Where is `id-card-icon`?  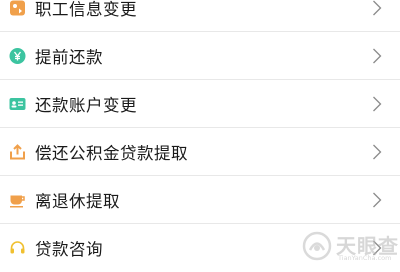 id-card-icon is located at coordinates (17, 104).